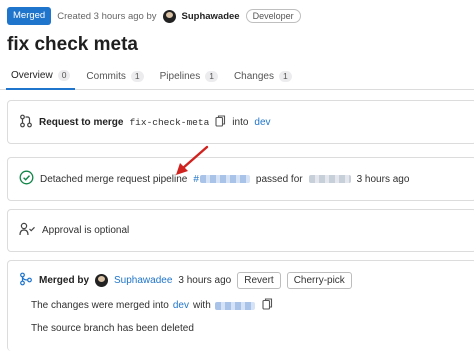  Describe the element at coordinates (26, 122) in the screenshot. I see `merge-request-icon` at that location.